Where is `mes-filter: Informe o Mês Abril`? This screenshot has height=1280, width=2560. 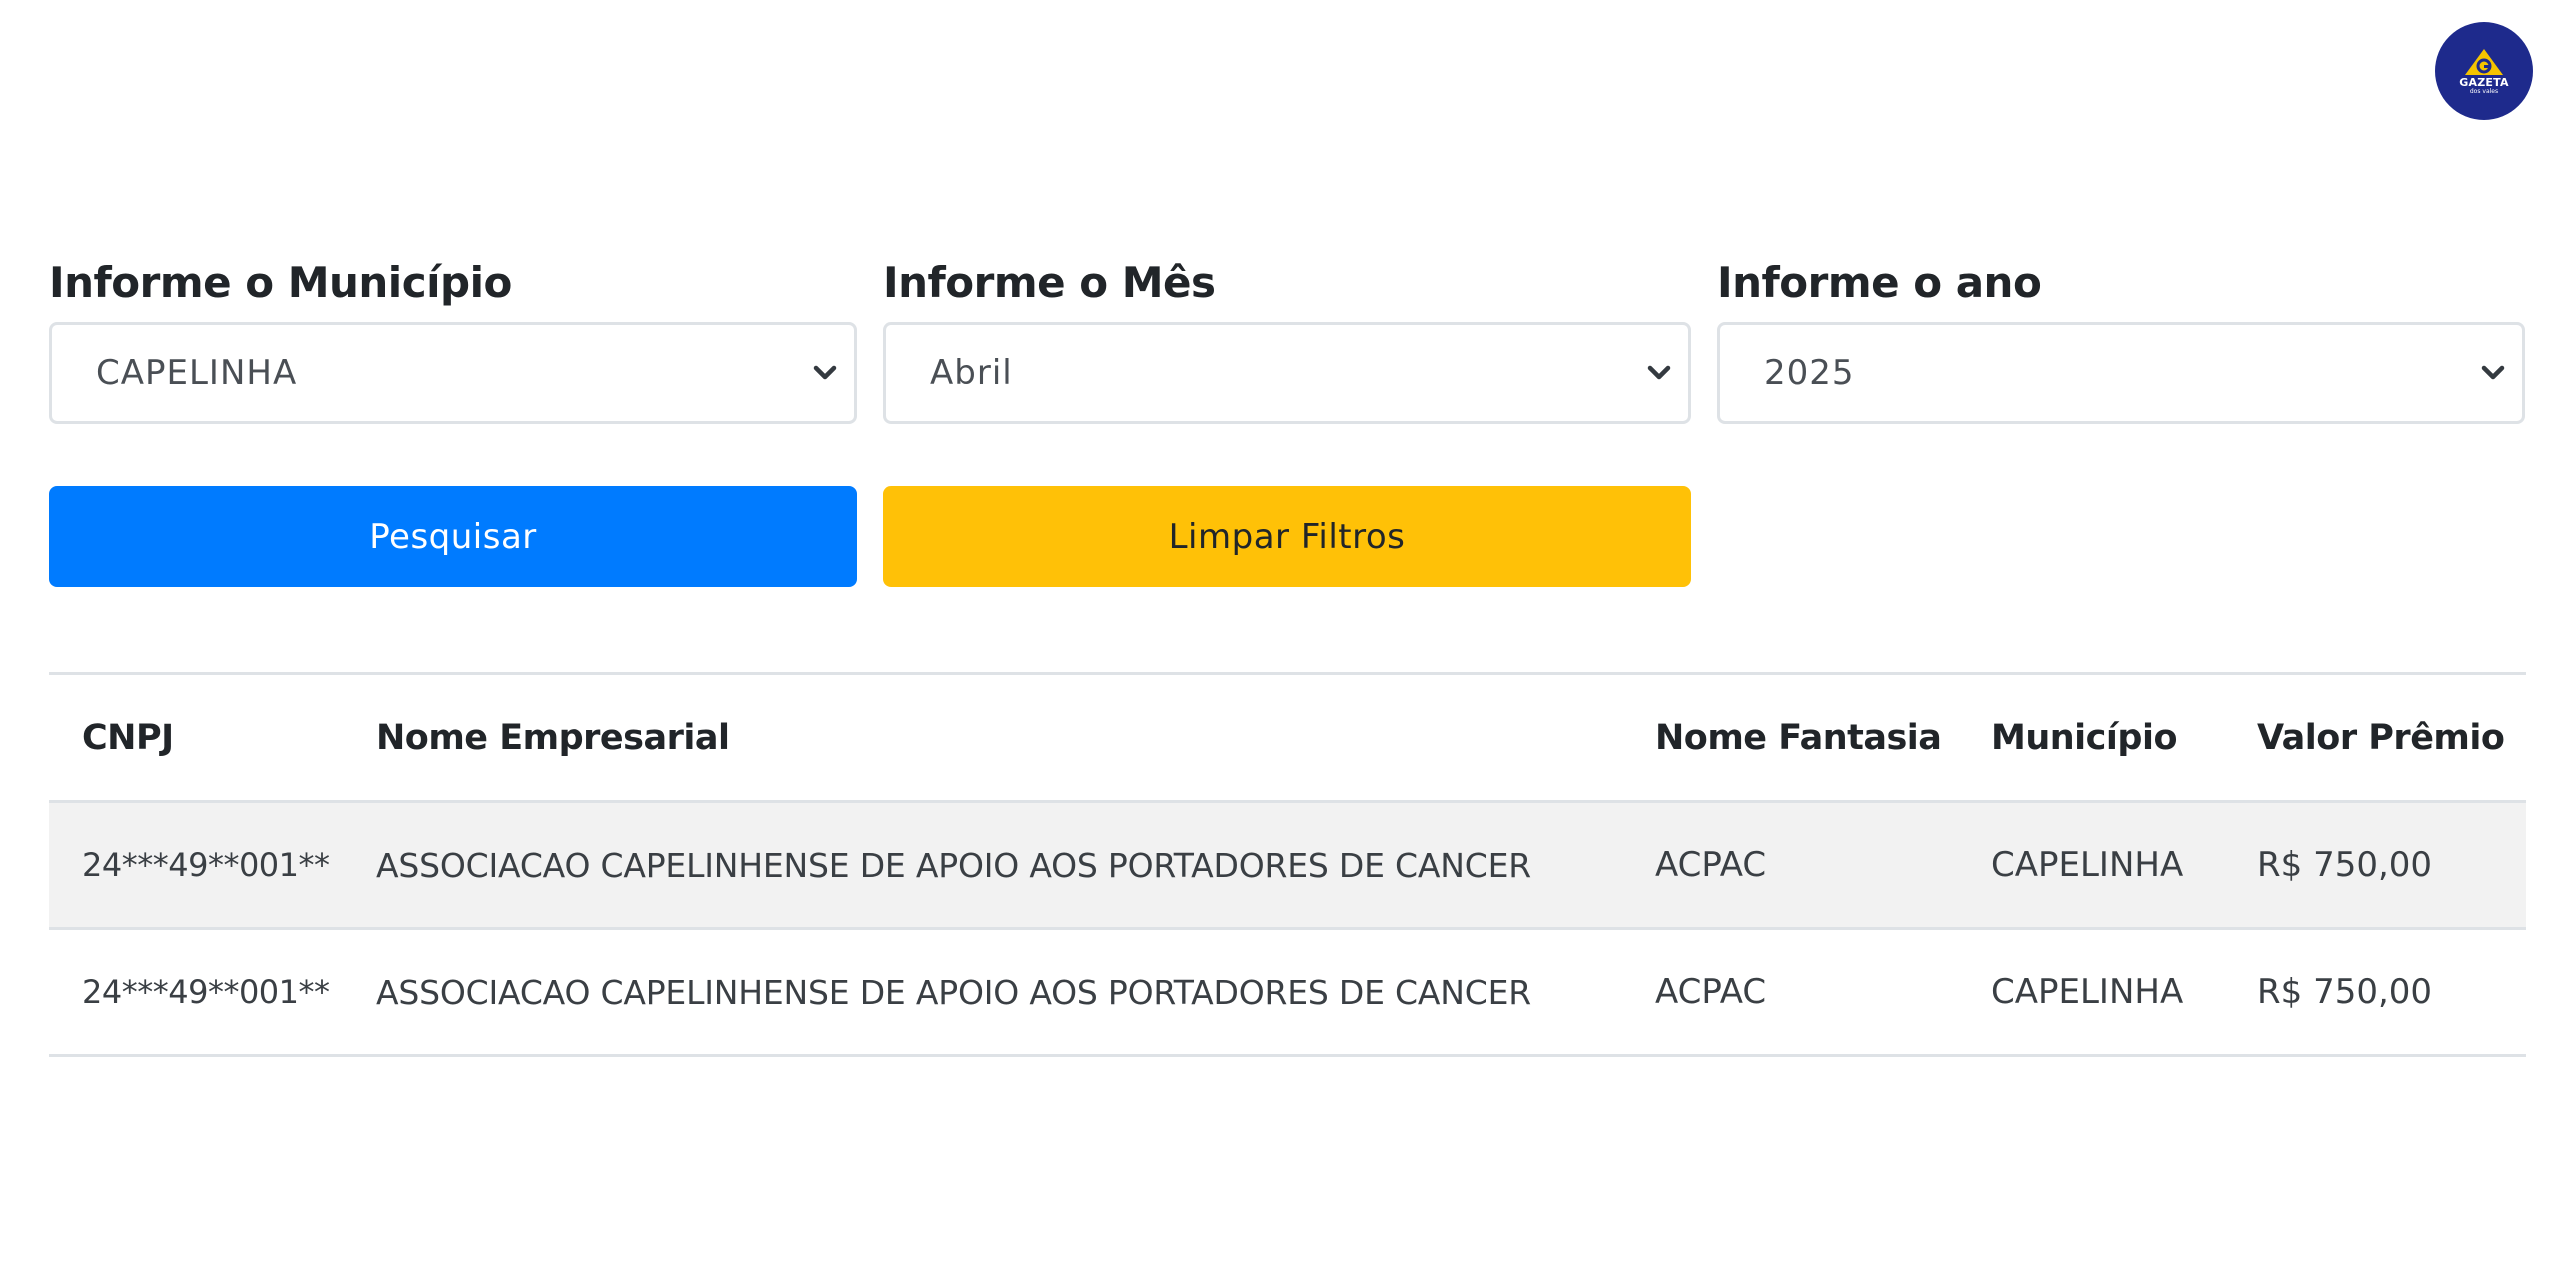 mes-filter: Informe o Mês Abril is located at coordinates (1287, 341).